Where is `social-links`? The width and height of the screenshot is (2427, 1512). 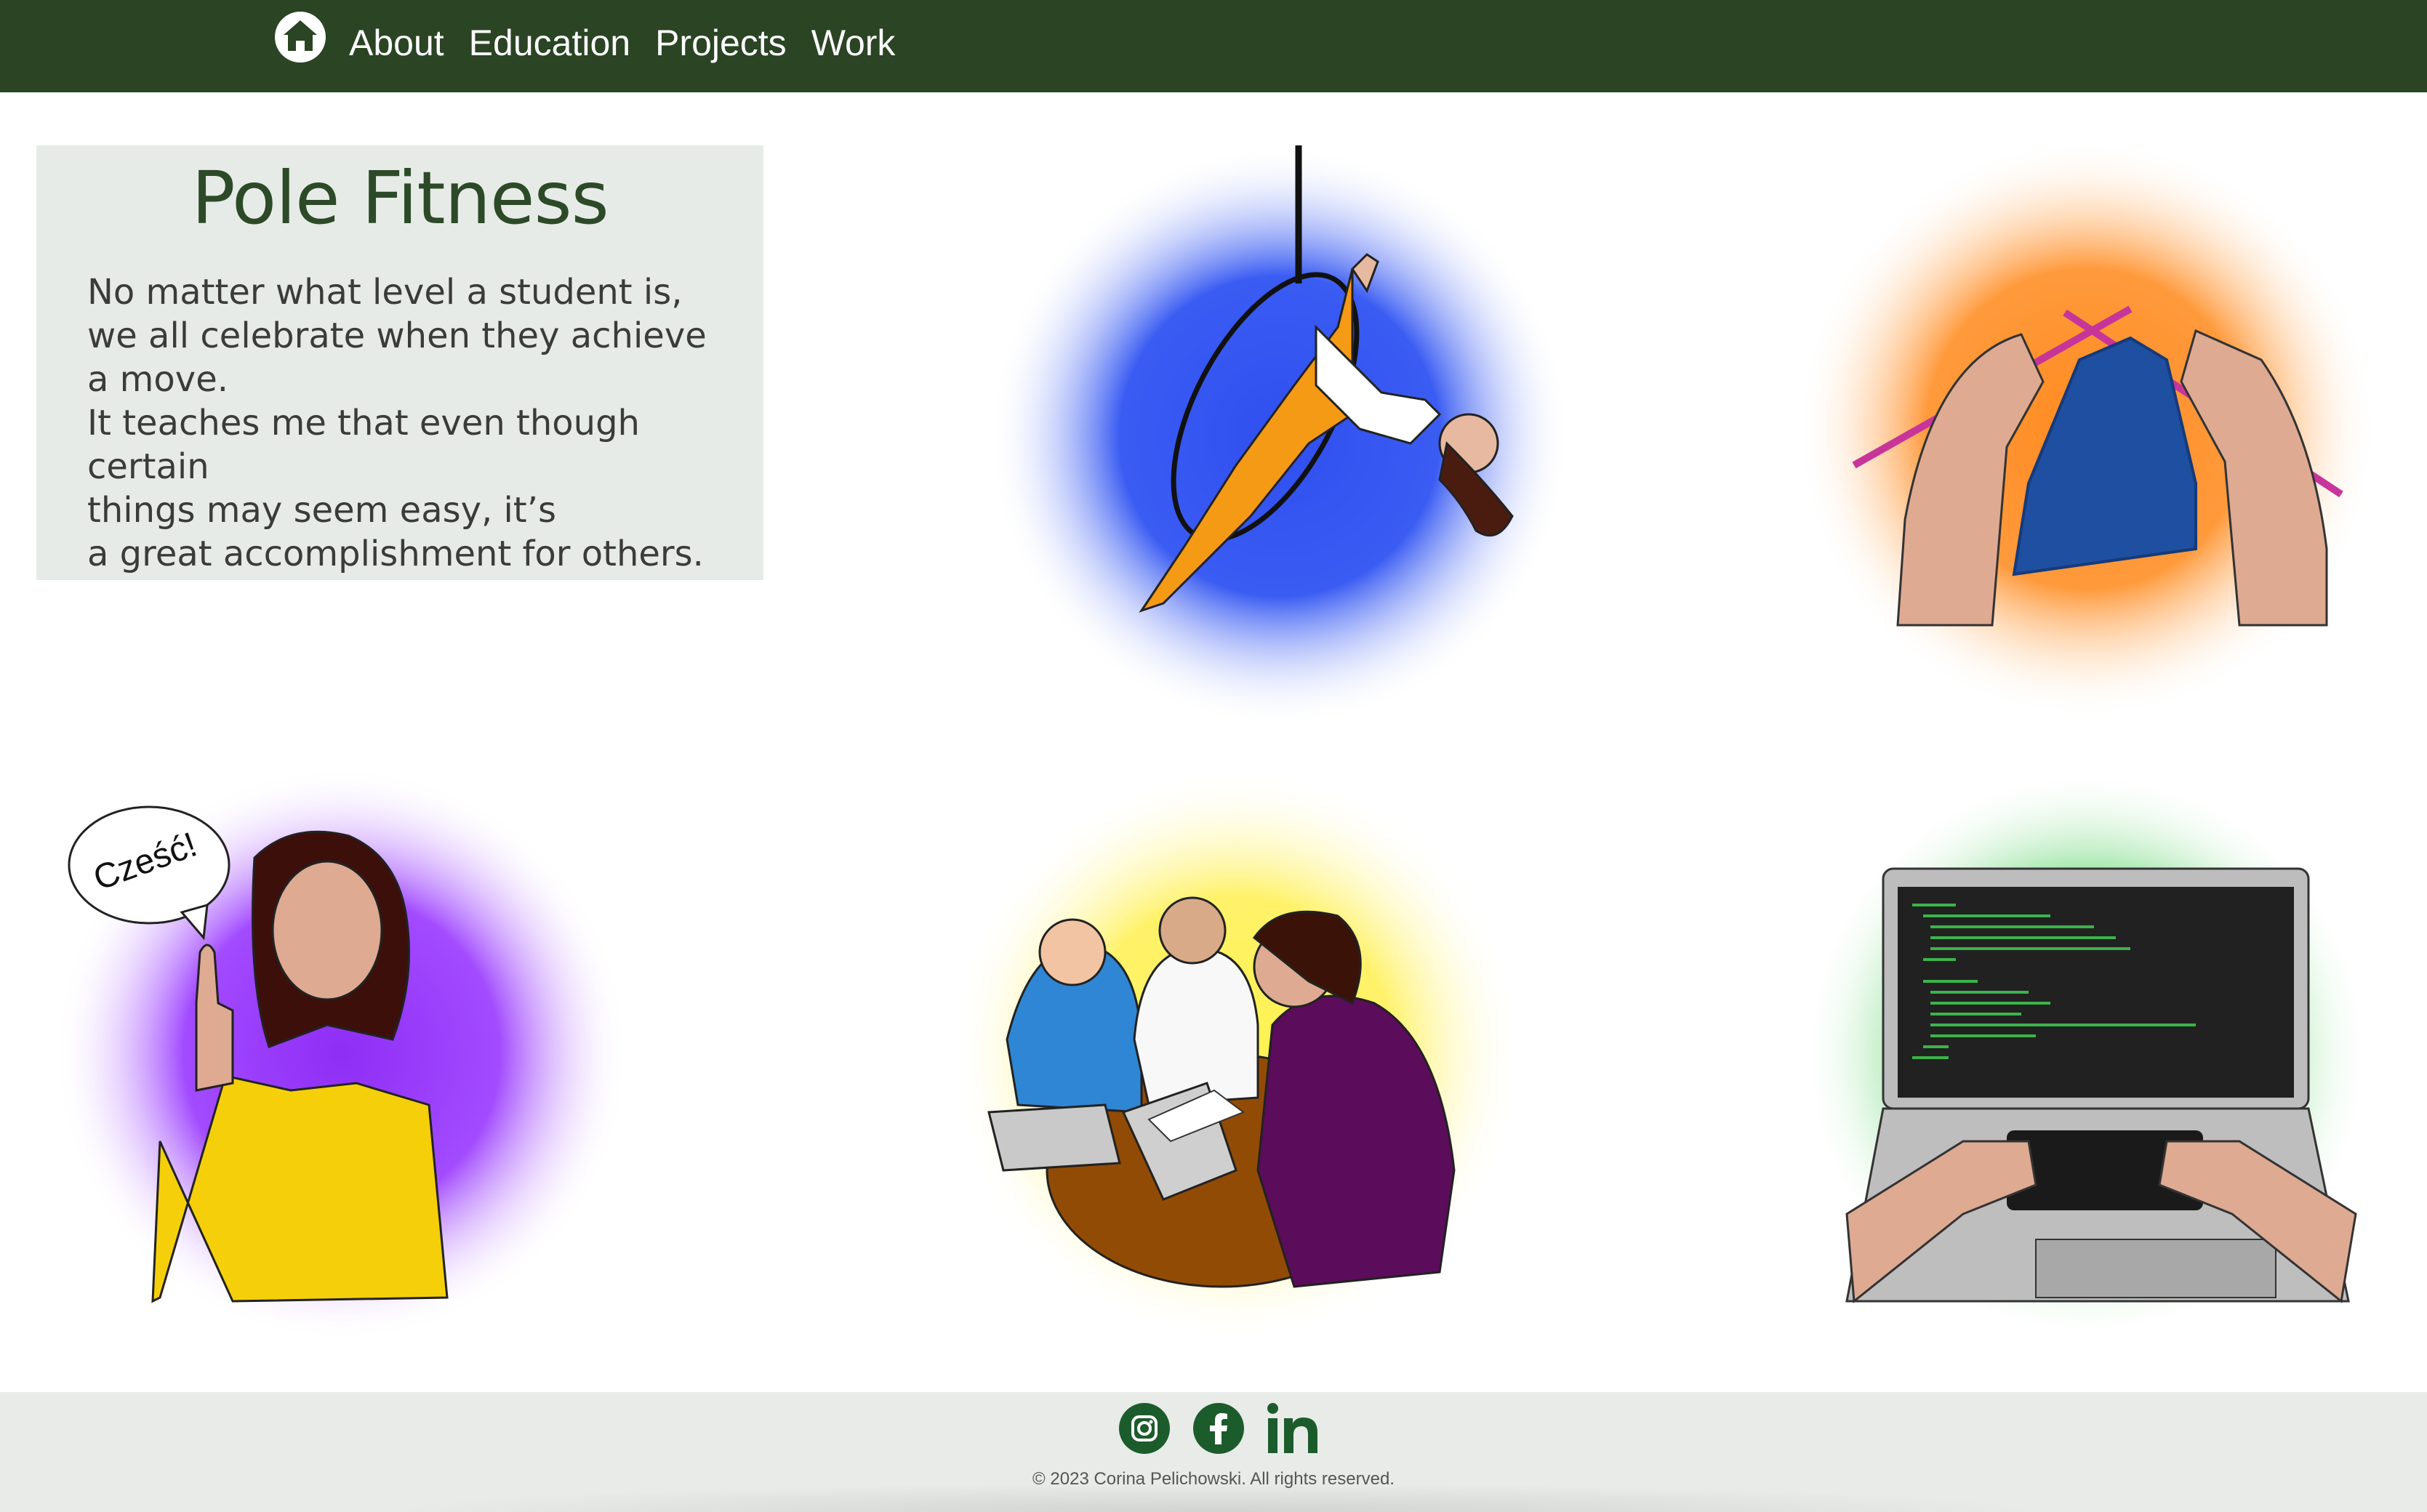 social-links is located at coordinates (1218, 1428).